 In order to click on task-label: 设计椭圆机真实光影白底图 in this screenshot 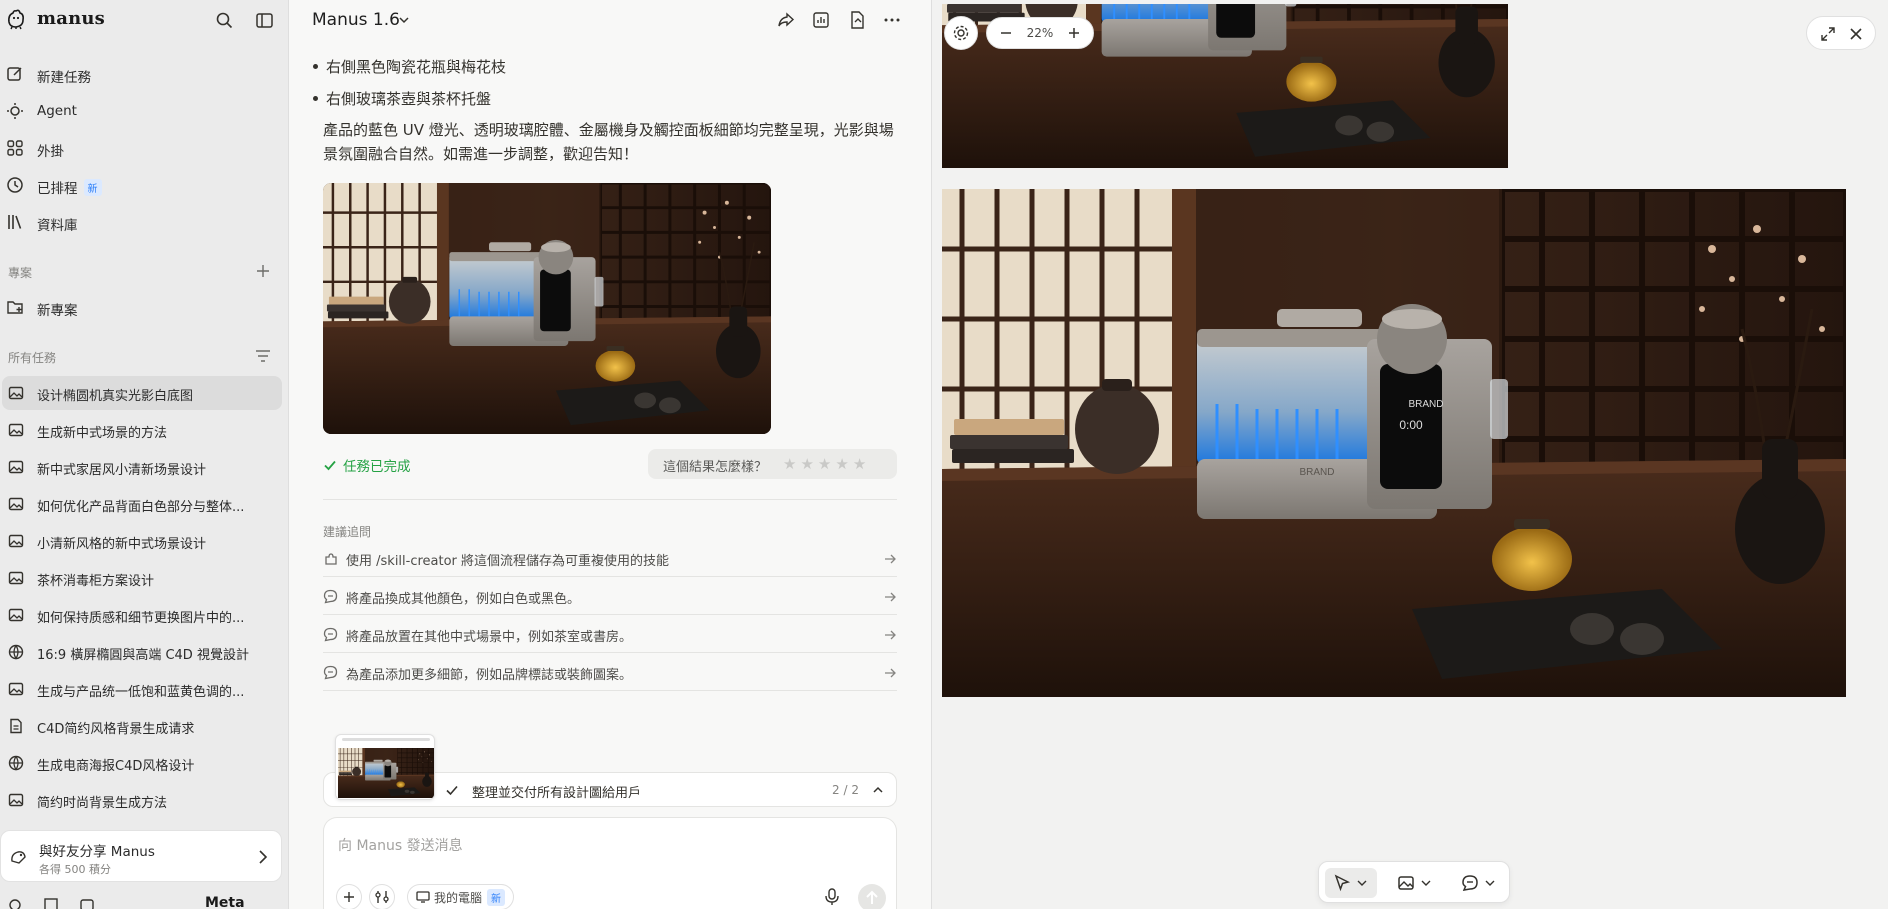, I will do `click(115, 396)`.